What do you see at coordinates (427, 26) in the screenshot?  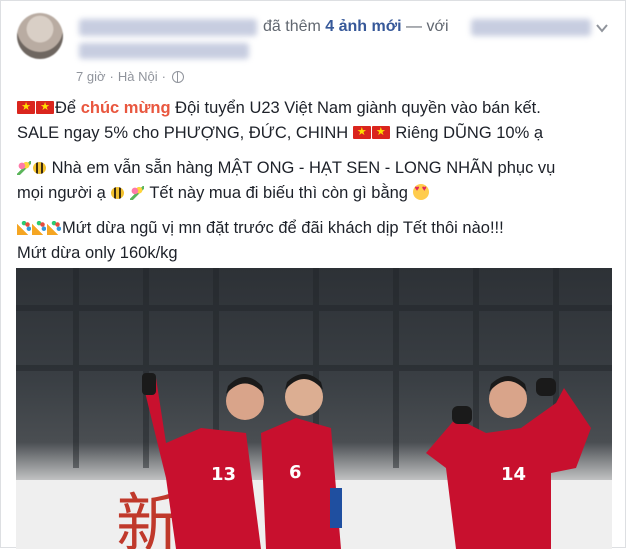 I see `with-text: — với` at bounding box center [427, 26].